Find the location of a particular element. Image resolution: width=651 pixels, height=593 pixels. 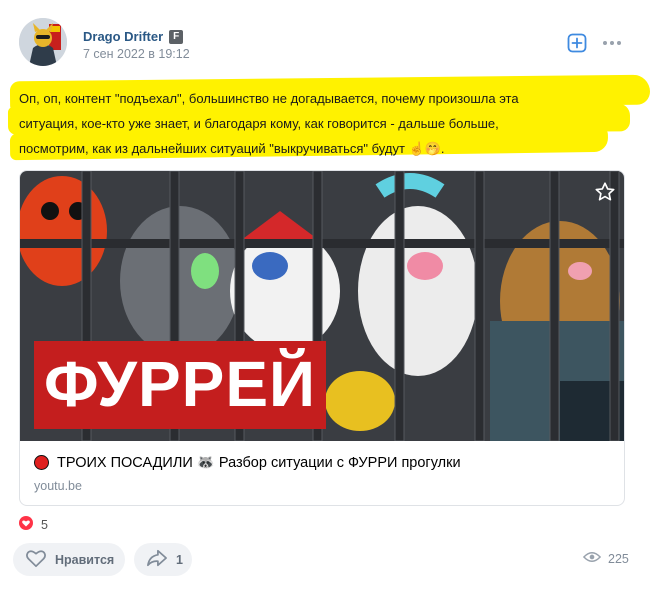

like-button: Нравится is located at coordinates (69, 559).